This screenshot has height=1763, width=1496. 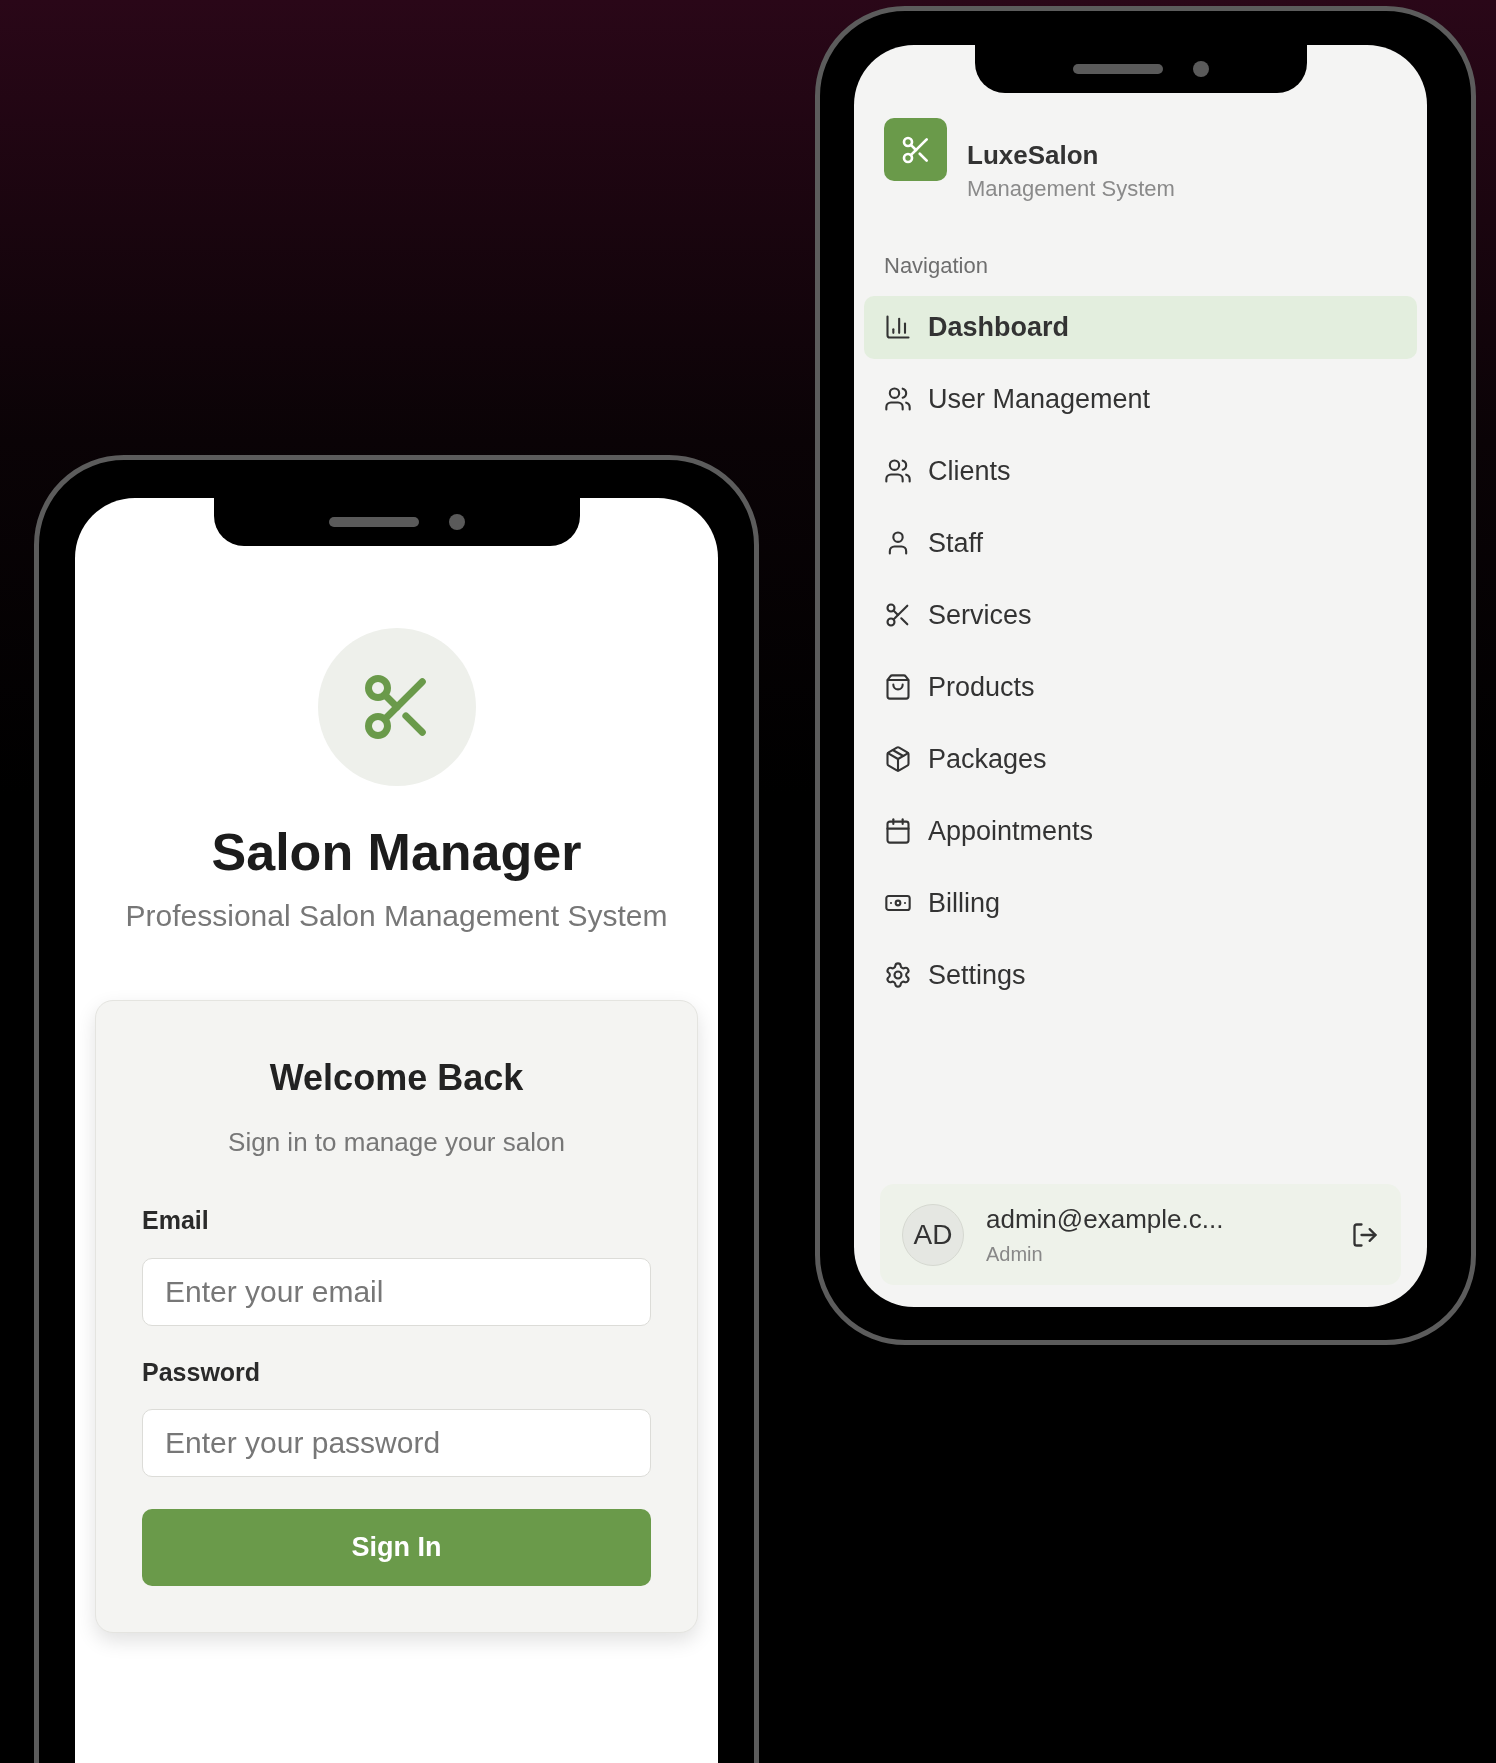 I want to click on nav-item: Dashboard, so click(x=1140, y=327).